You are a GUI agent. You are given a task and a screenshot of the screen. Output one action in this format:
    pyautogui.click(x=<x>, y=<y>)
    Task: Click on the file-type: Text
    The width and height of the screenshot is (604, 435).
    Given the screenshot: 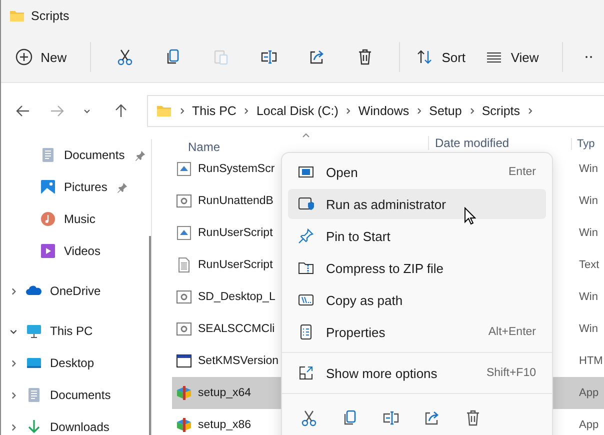 What is the action you would take?
    pyautogui.click(x=589, y=265)
    